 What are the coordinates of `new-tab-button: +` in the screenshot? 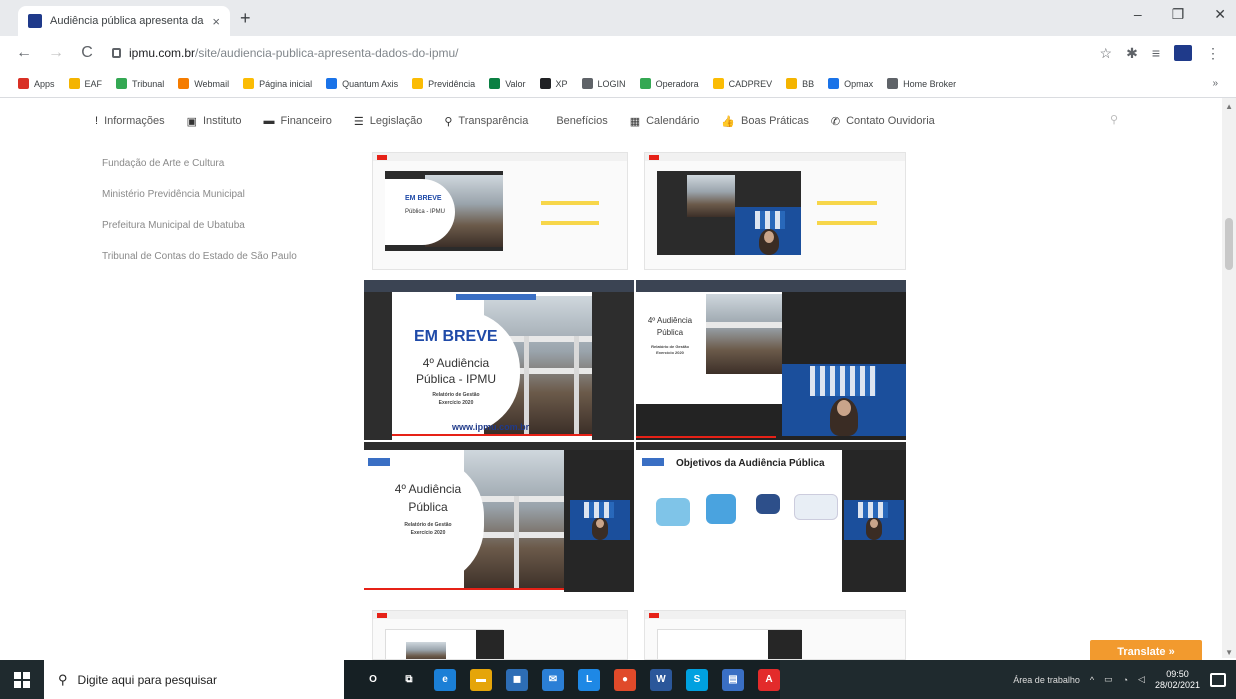 It's located at (245, 18).